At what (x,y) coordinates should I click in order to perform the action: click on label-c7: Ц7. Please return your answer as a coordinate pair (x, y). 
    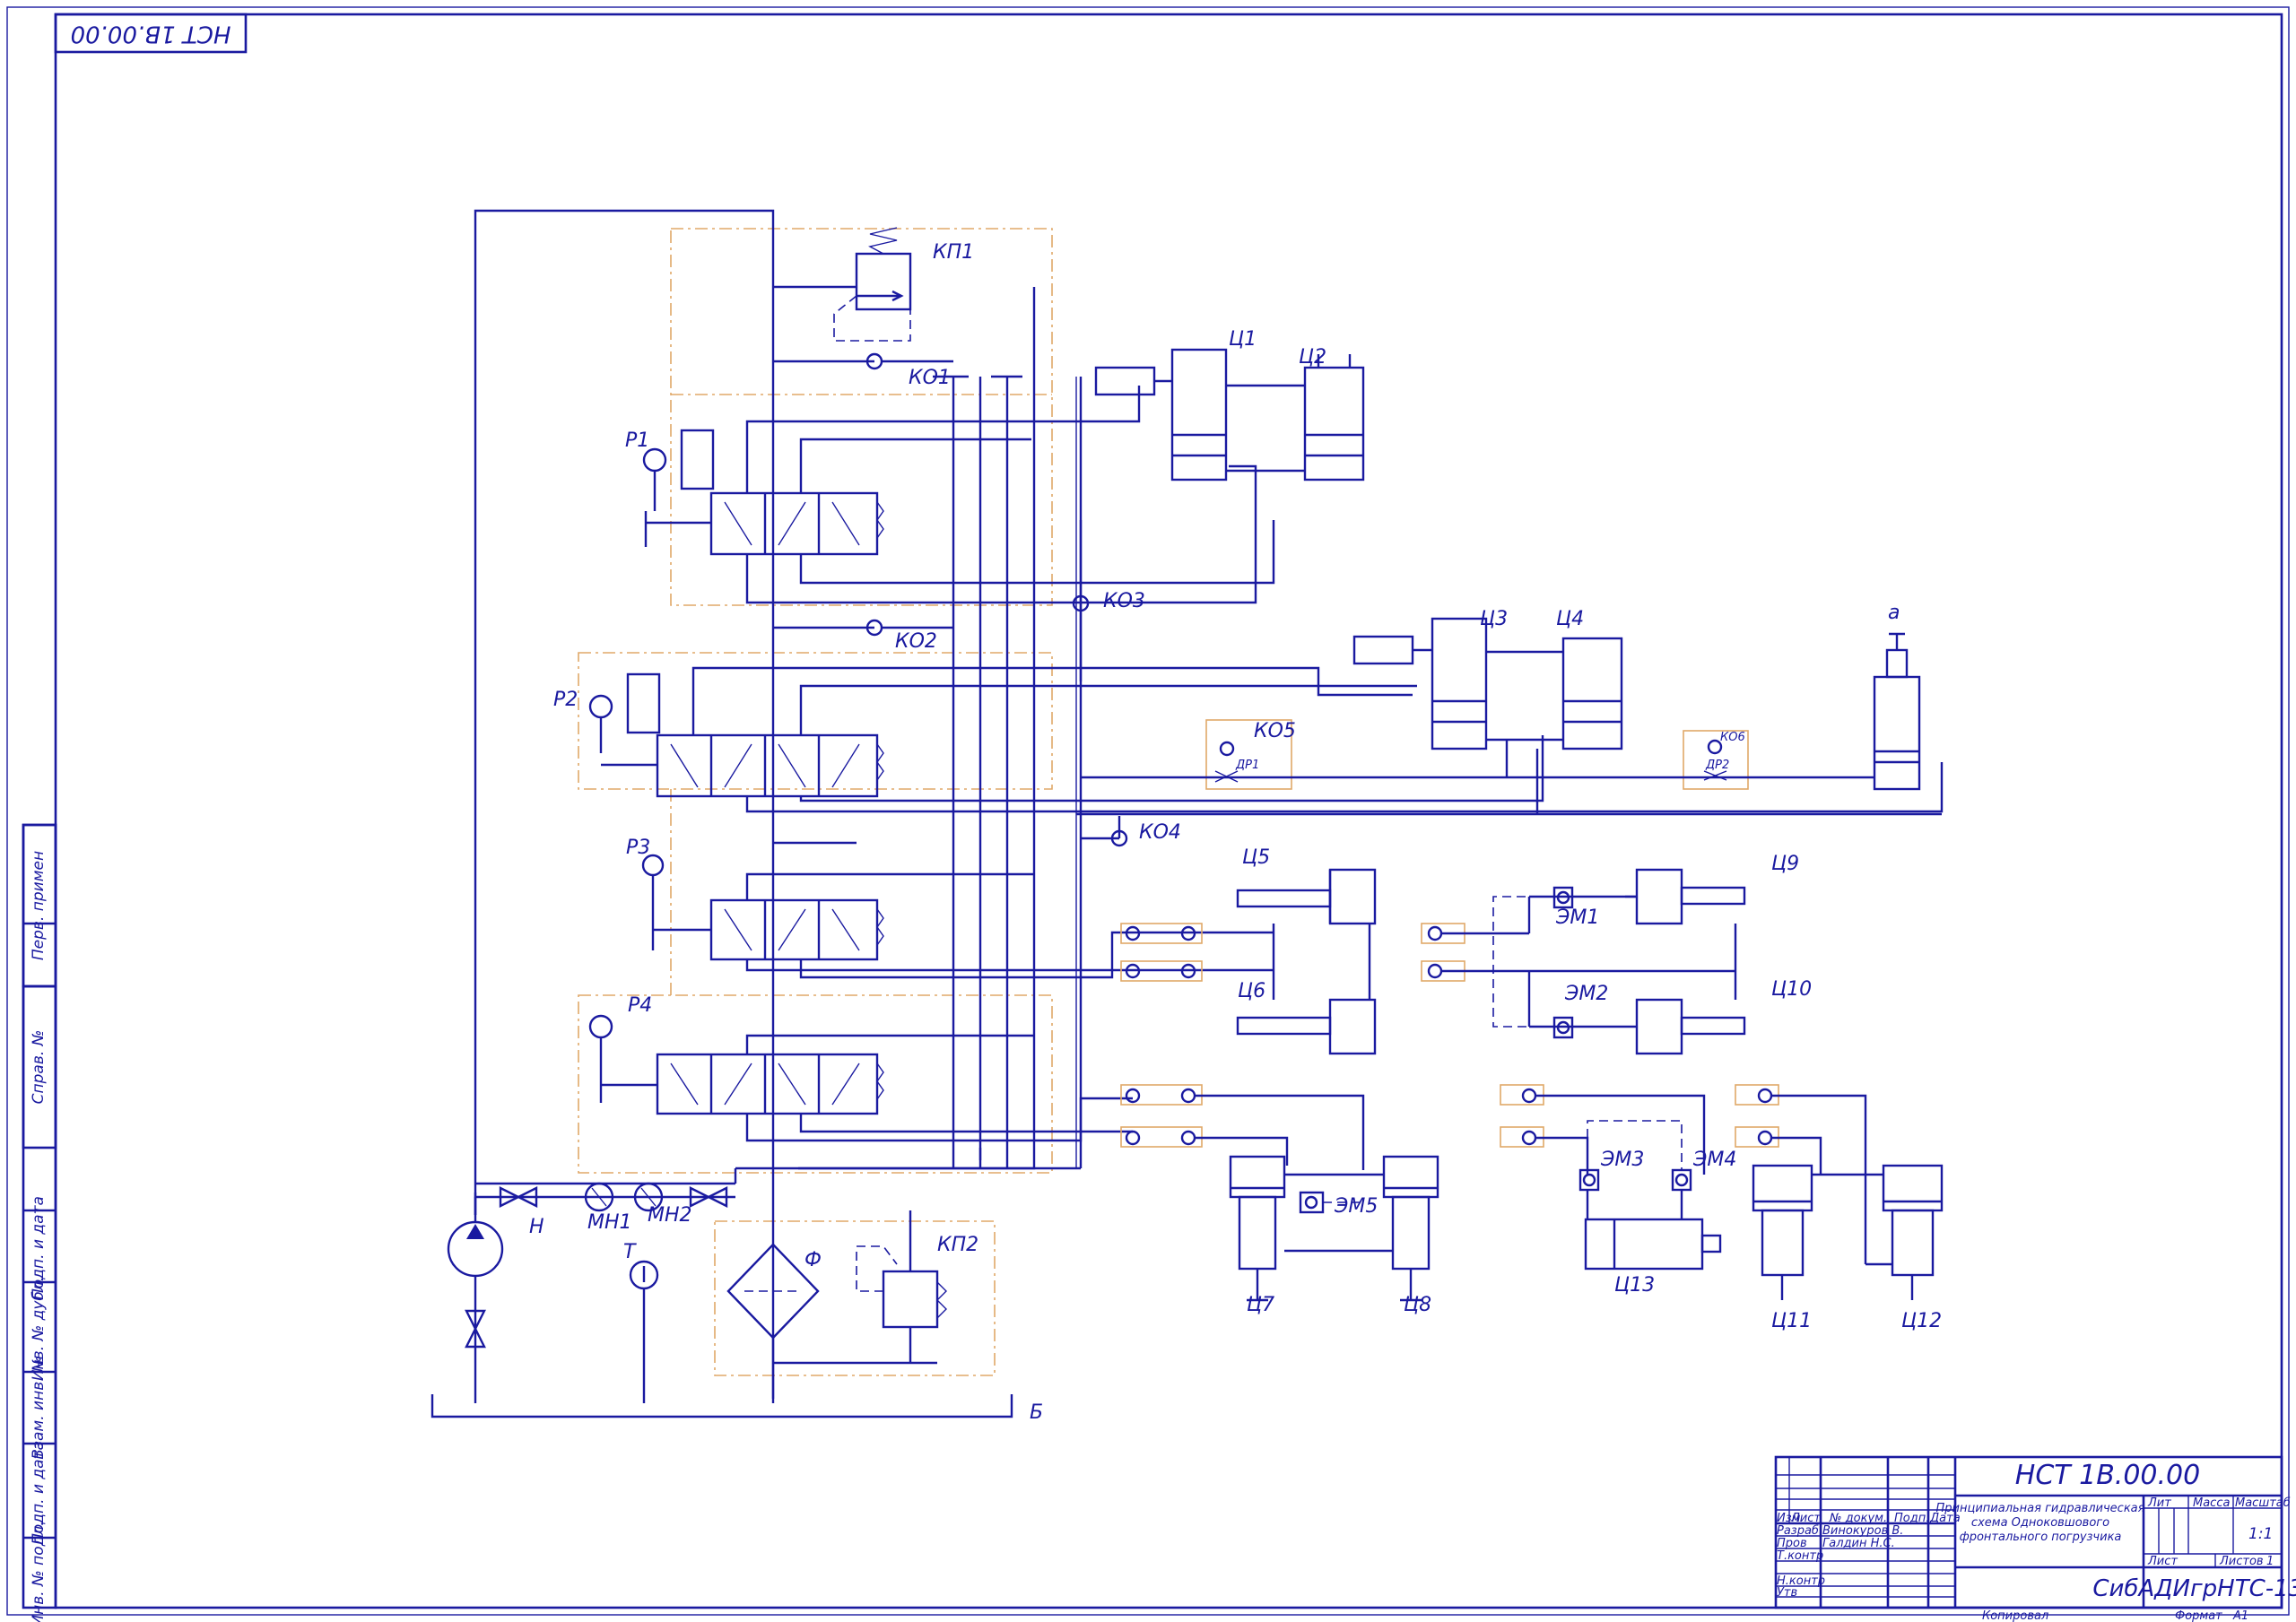
    Looking at the image, I should click on (1260, 1305).